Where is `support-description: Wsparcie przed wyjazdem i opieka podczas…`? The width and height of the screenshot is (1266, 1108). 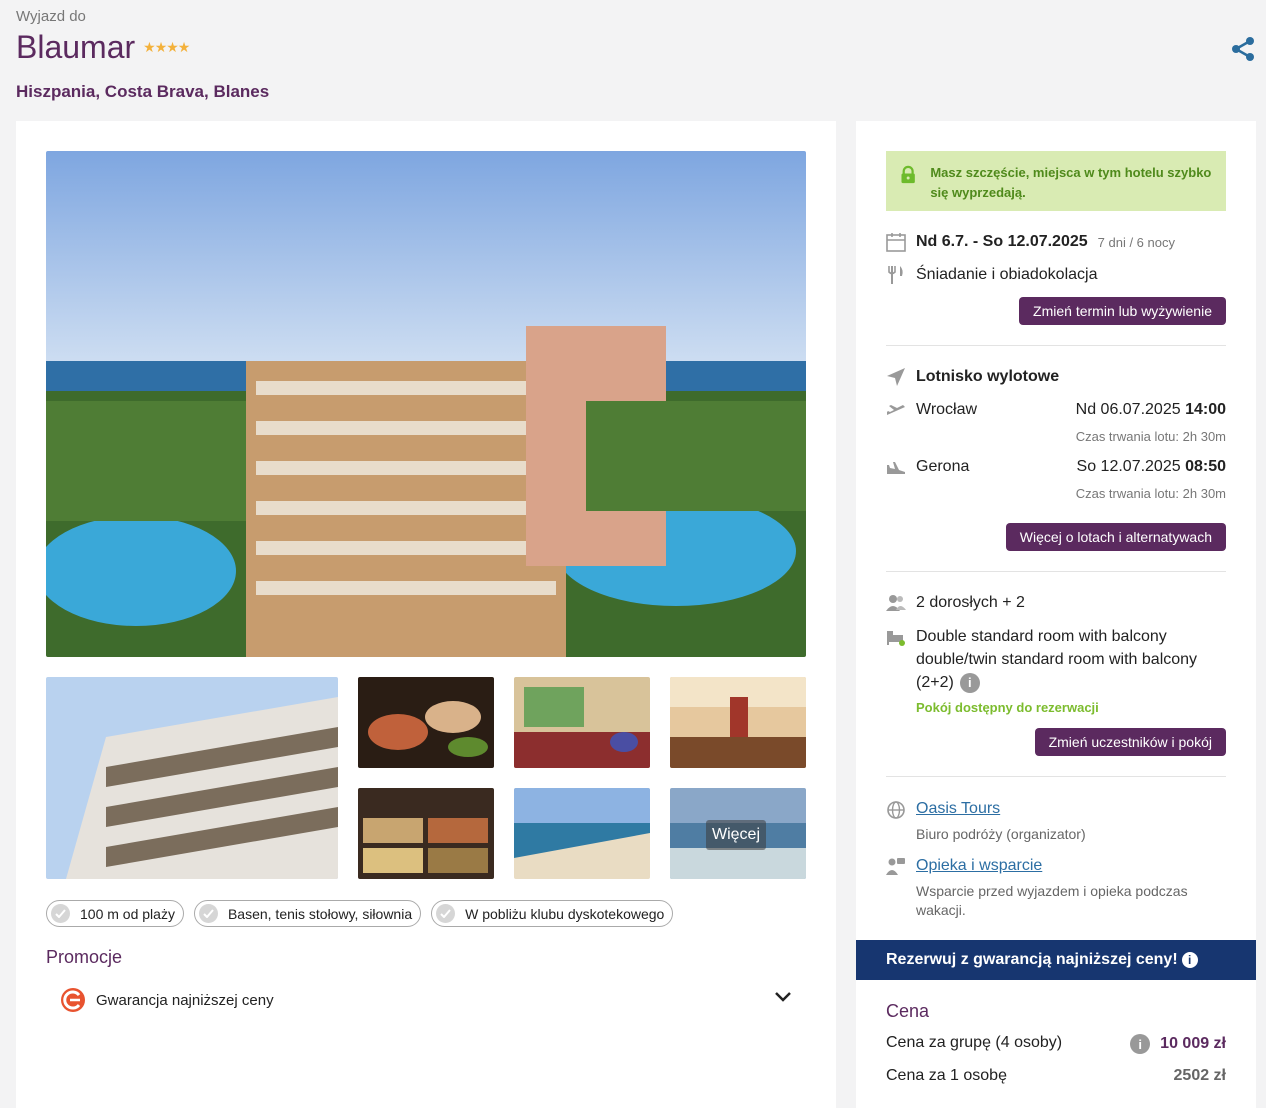
support-description: Wsparcie przed wyjazdem i opieka podczas… is located at coordinates (1052, 900).